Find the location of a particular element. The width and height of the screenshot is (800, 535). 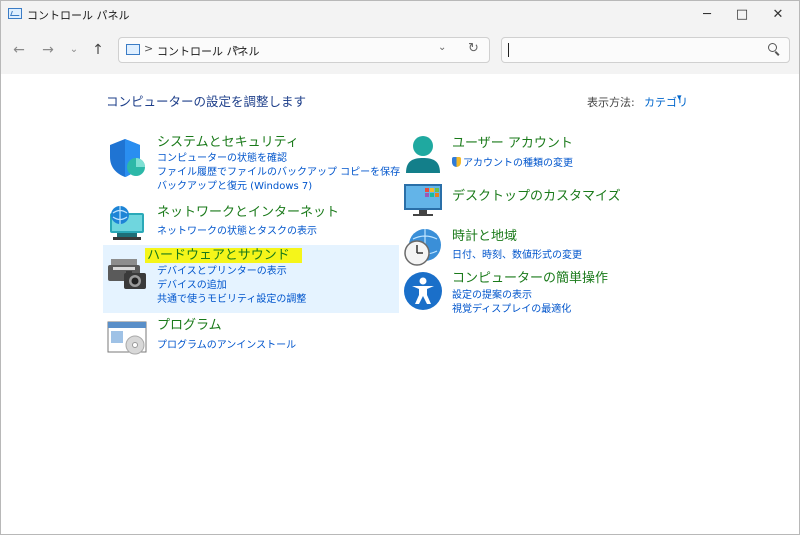

page-title: コンピューターの設定を調整します is located at coordinates (206, 101).